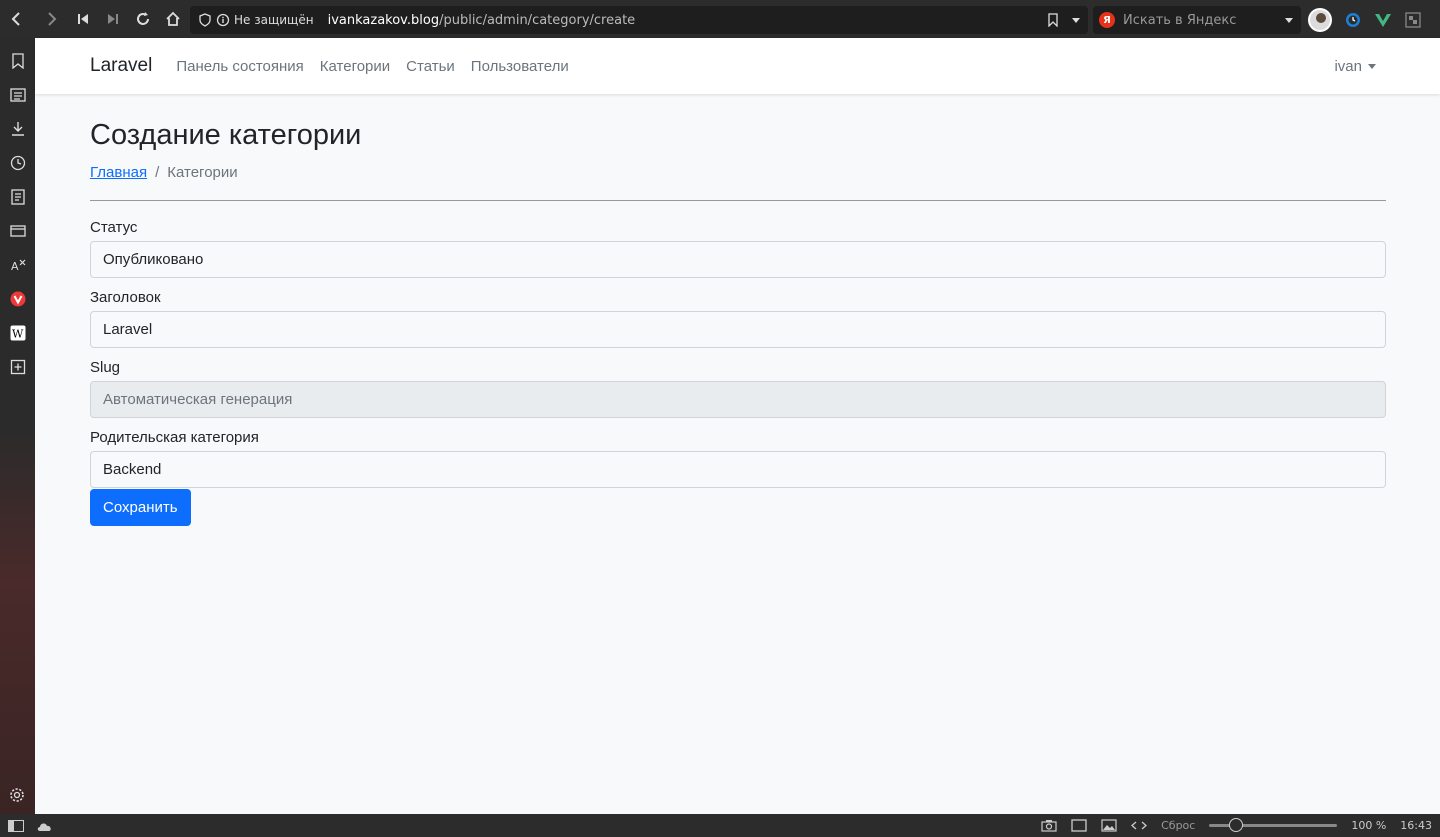 The width and height of the screenshot is (1440, 837). What do you see at coordinates (738, 200) in the screenshot?
I see `divider` at bounding box center [738, 200].